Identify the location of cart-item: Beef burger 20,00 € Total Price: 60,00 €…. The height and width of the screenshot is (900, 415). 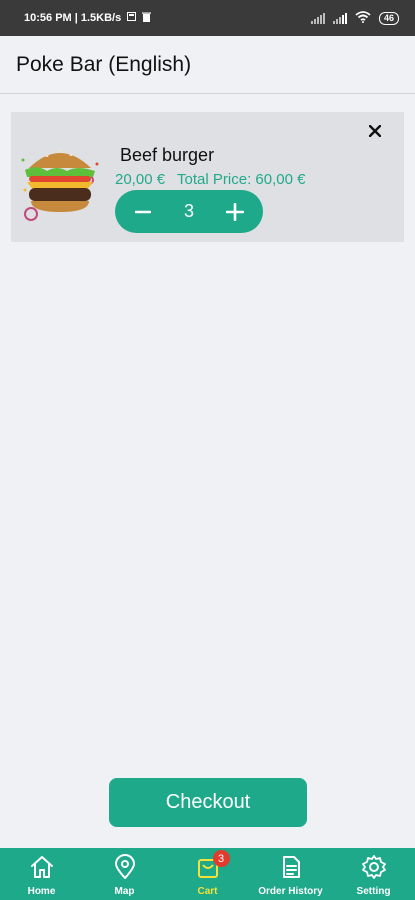
(207, 177).